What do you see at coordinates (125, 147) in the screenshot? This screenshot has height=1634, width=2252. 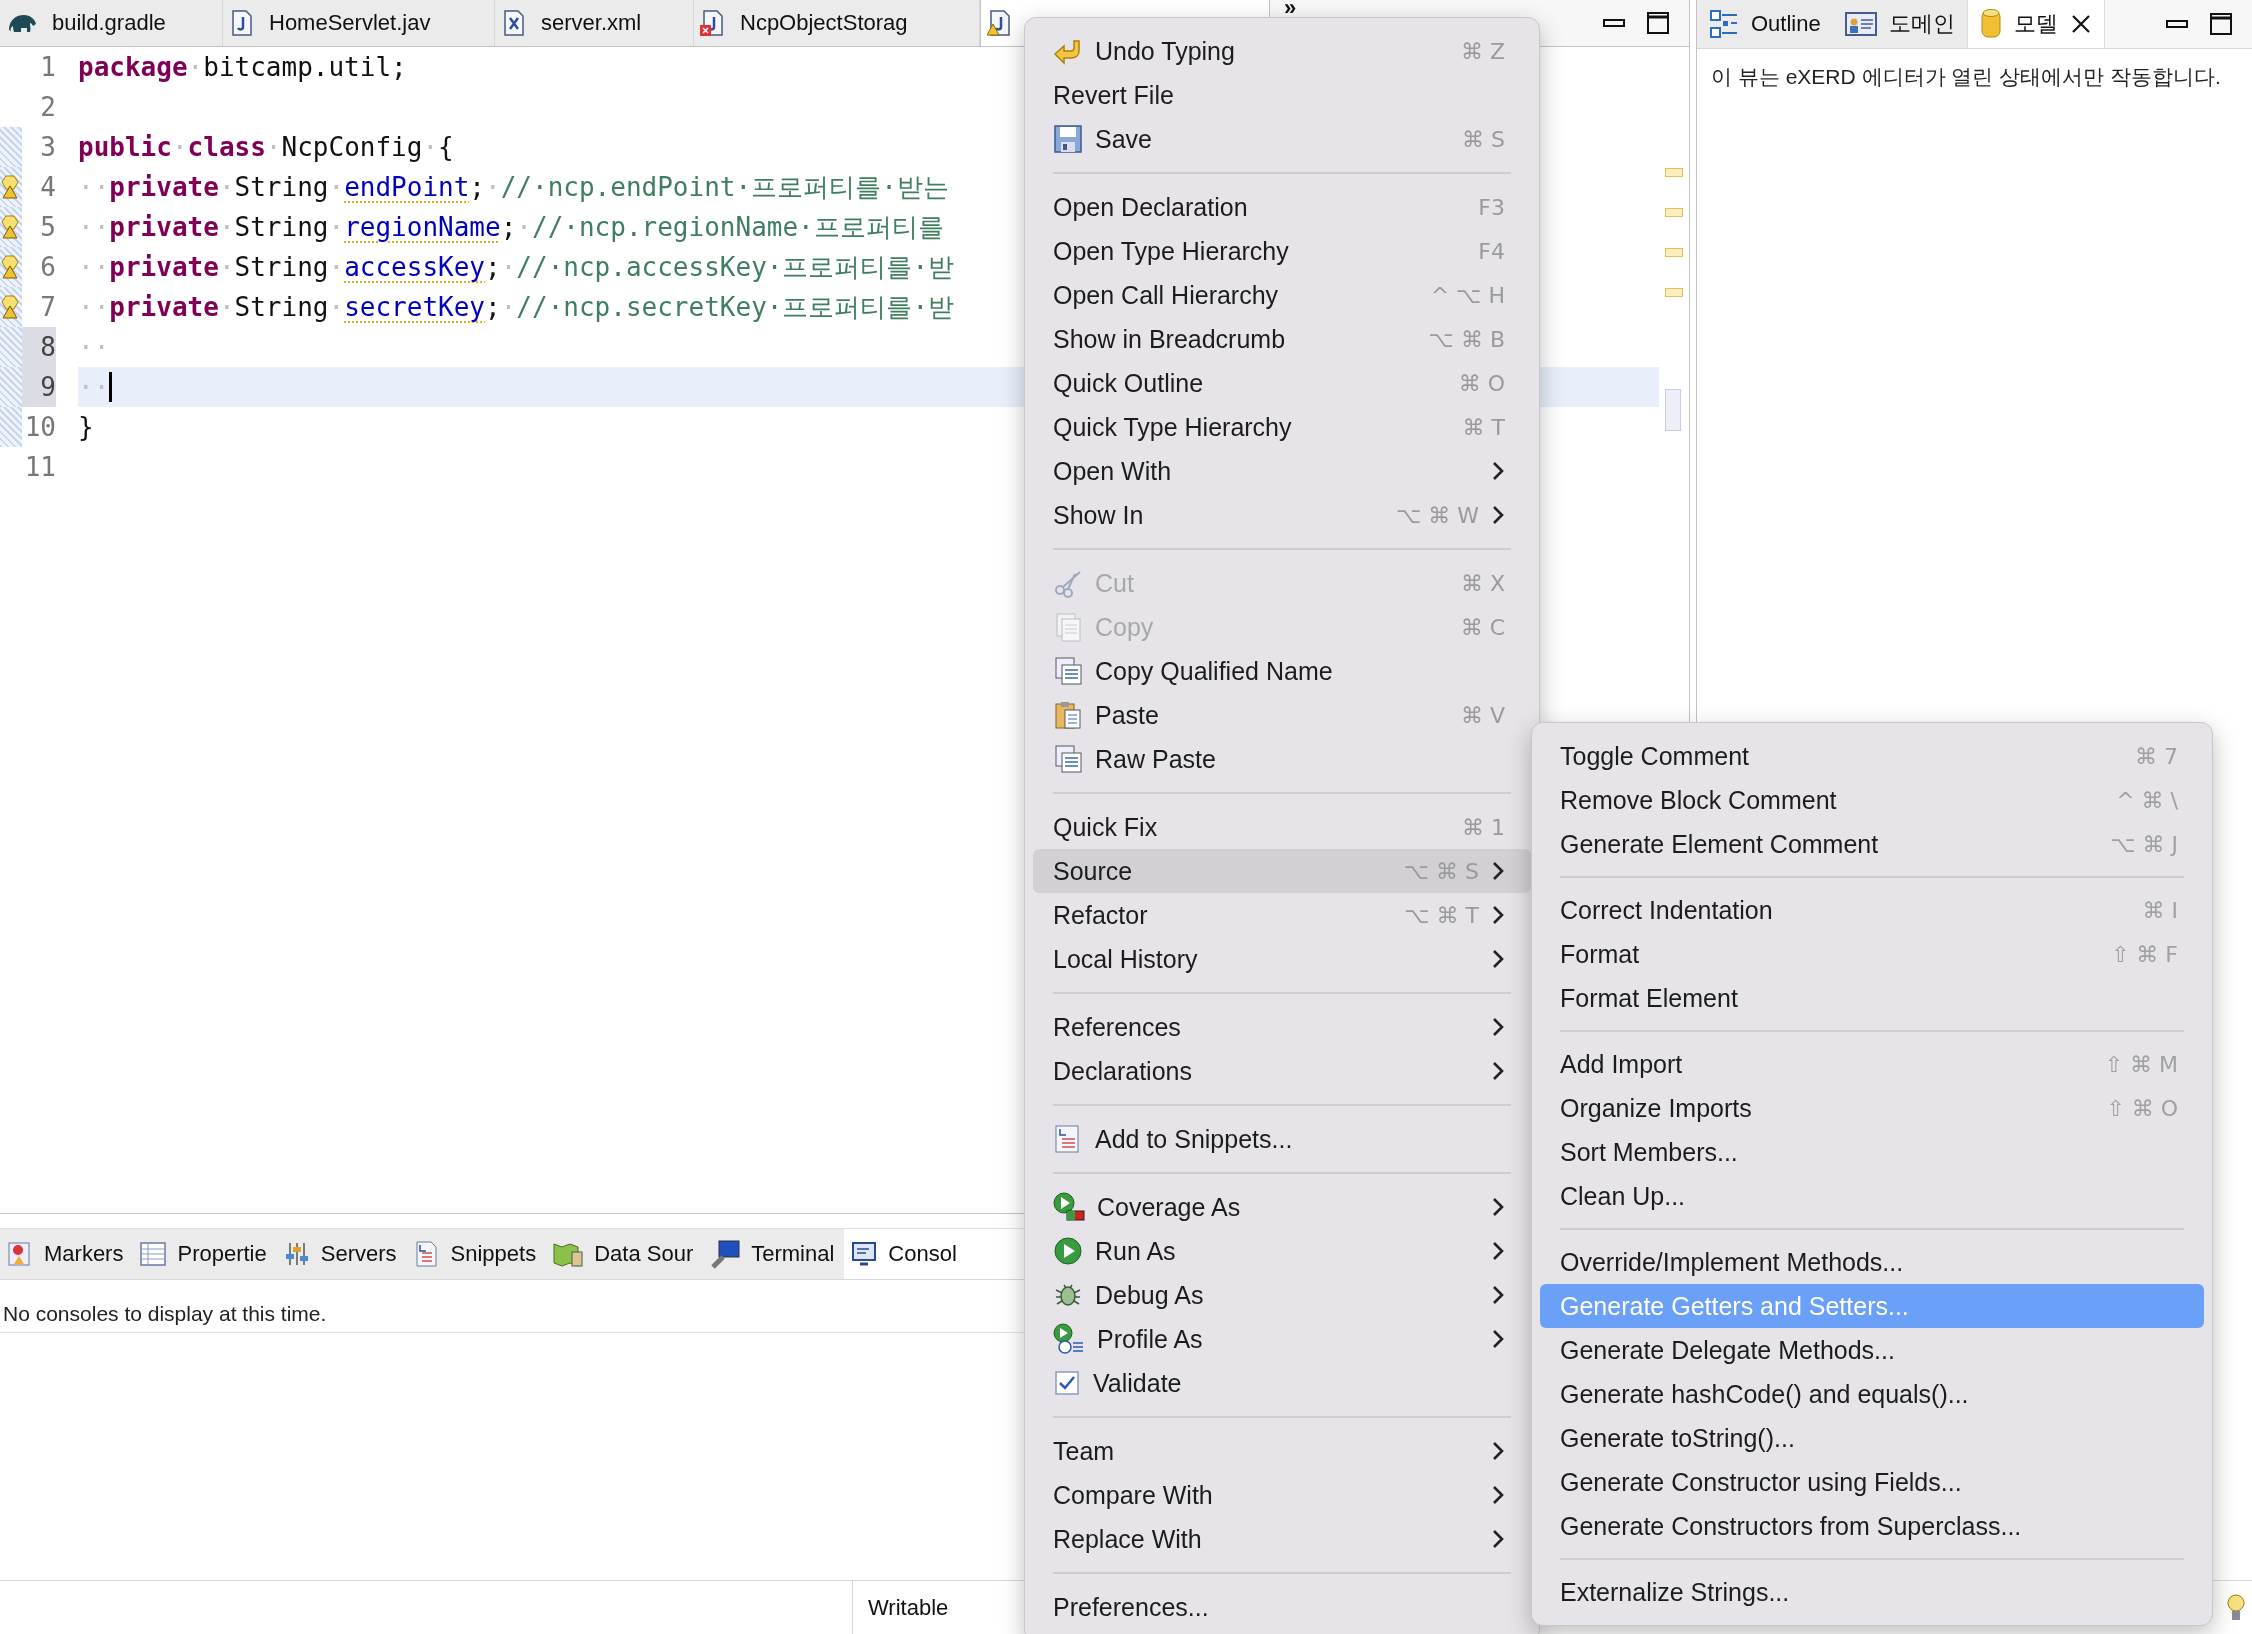 I see `code-text: public` at bounding box center [125, 147].